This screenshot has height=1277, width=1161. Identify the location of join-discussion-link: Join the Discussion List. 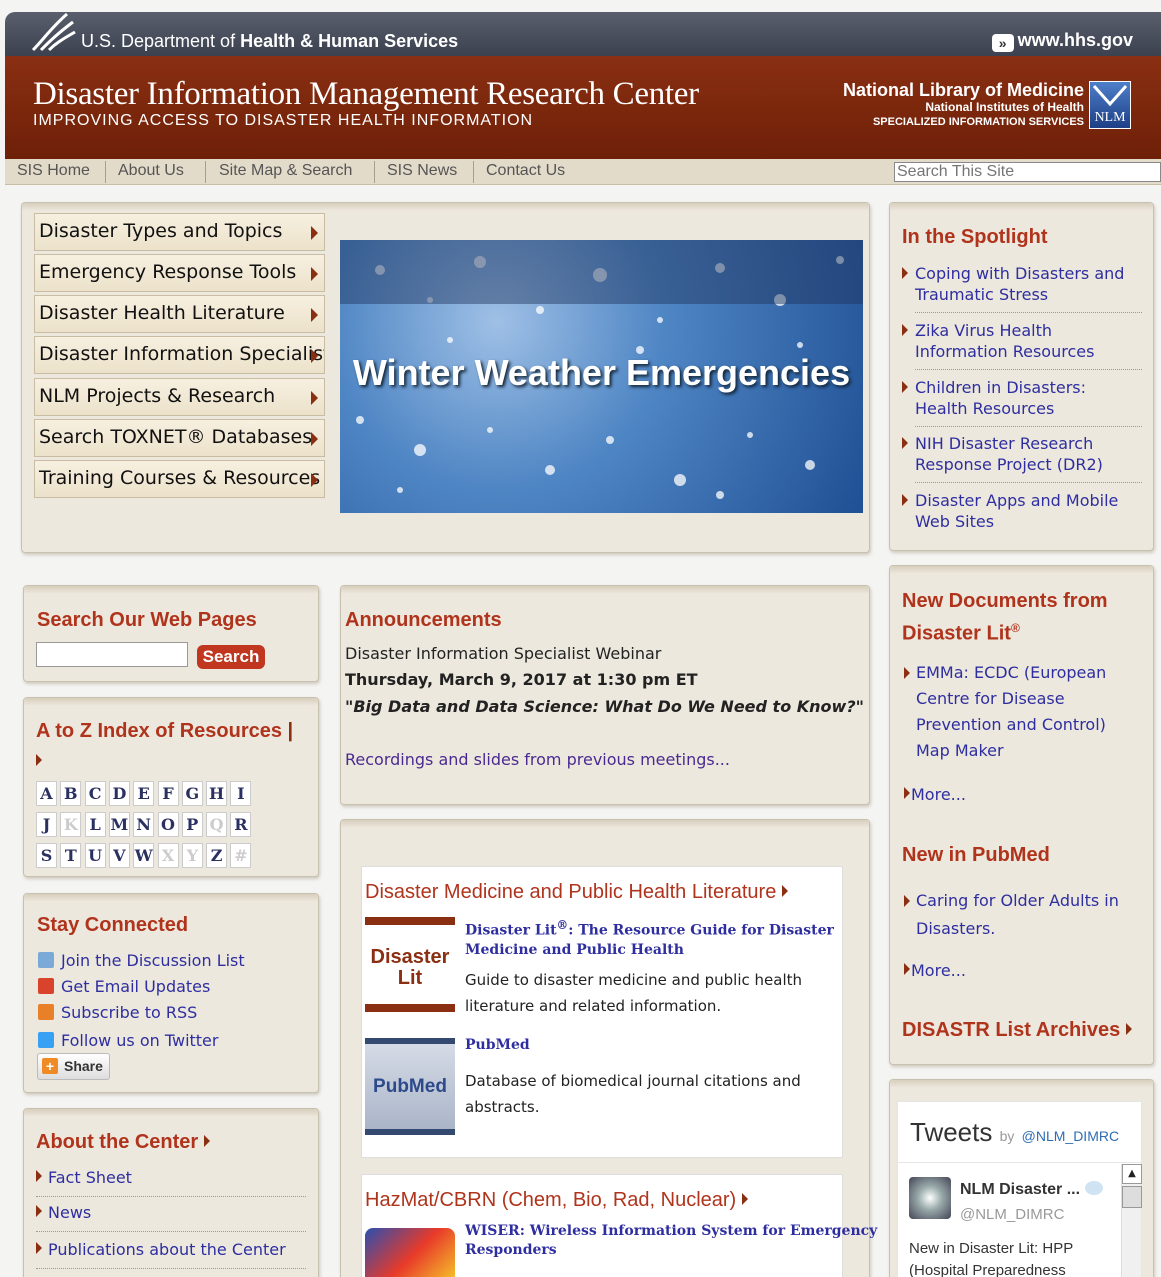
(141, 960).